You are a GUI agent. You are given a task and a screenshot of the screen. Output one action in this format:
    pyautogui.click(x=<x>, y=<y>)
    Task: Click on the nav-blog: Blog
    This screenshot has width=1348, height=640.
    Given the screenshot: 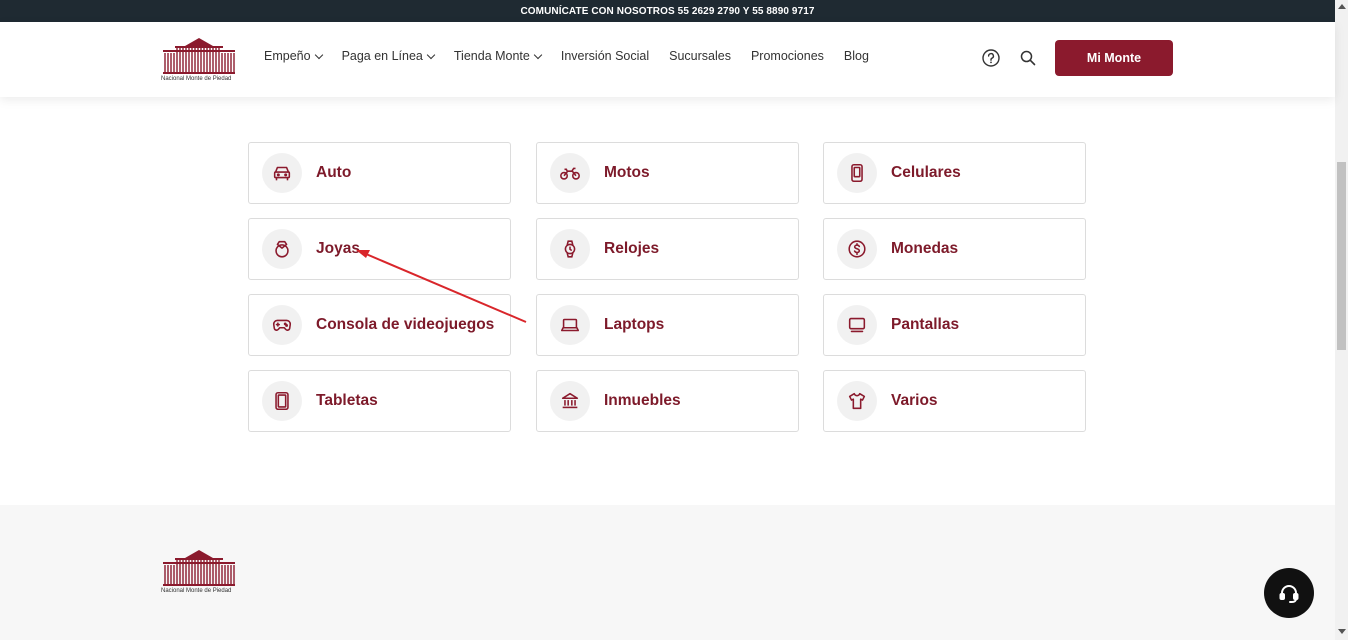 What is the action you would take?
    pyautogui.click(x=856, y=56)
    